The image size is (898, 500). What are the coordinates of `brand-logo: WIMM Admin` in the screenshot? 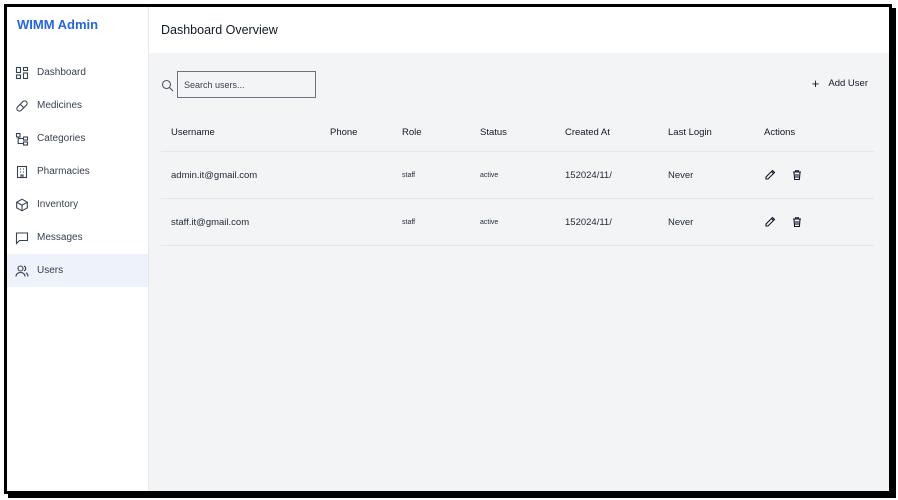 It's located at (58, 24).